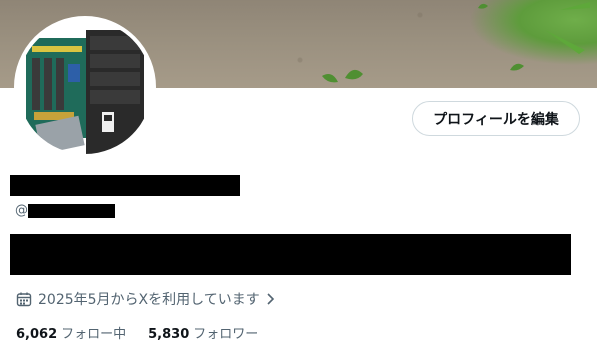 This screenshot has width=597, height=351. Describe the element at coordinates (226, 334) in the screenshot. I see `followers-label: フォロワー` at that location.